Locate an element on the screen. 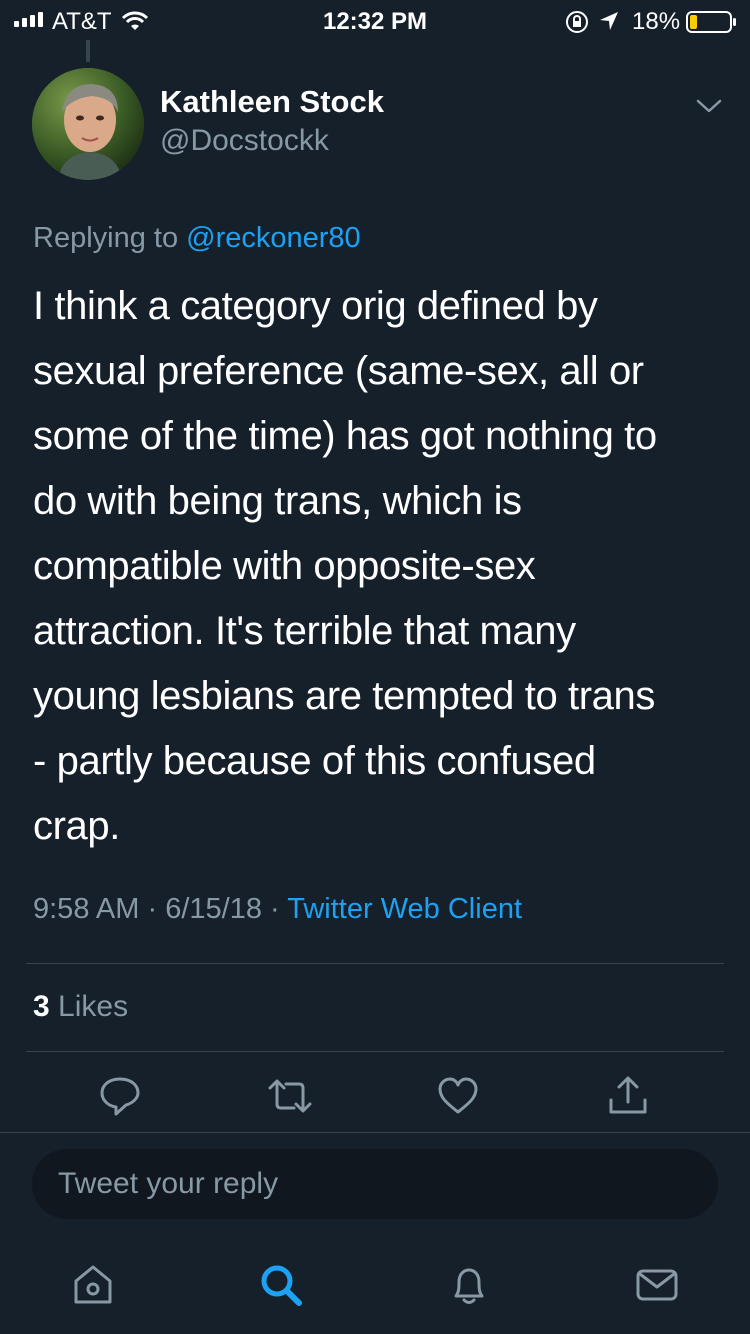 The width and height of the screenshot is (750, 1334). tab-search is located at coordinates (281, 1285).